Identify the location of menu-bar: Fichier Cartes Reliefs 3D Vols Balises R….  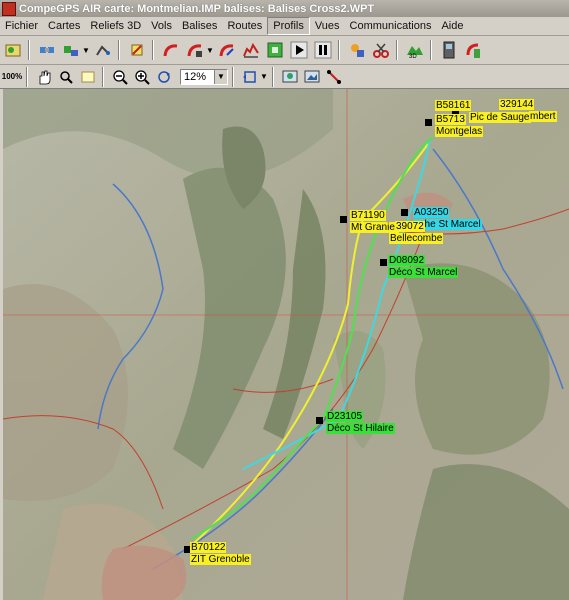
(284, 26).